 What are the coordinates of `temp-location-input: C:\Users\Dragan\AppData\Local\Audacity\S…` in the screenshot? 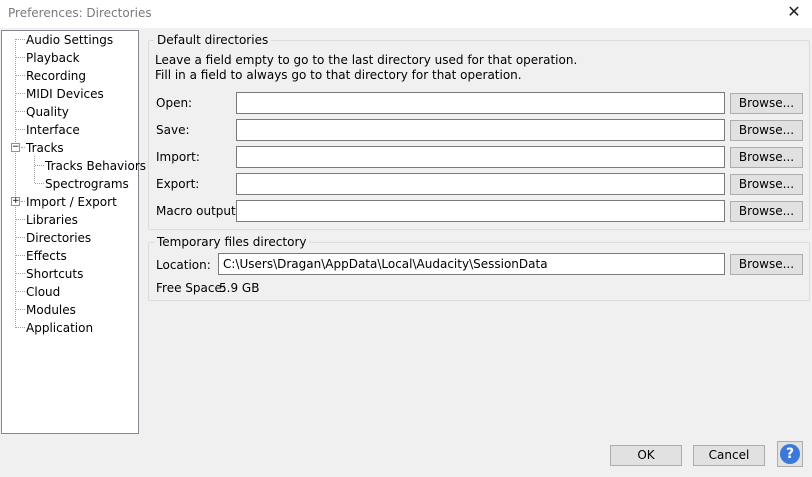 It's located at (471, 264).